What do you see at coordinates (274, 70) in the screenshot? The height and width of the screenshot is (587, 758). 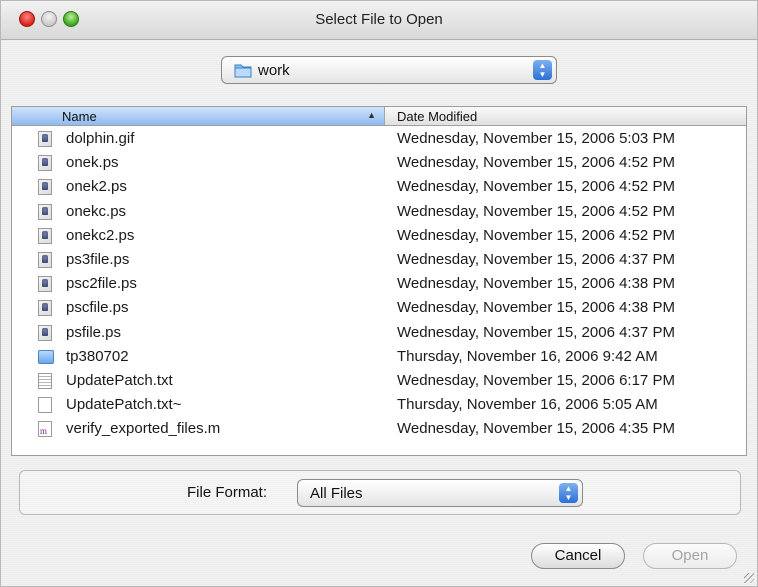 I see `folder-location-label: work` at bounding box center [274, 70].